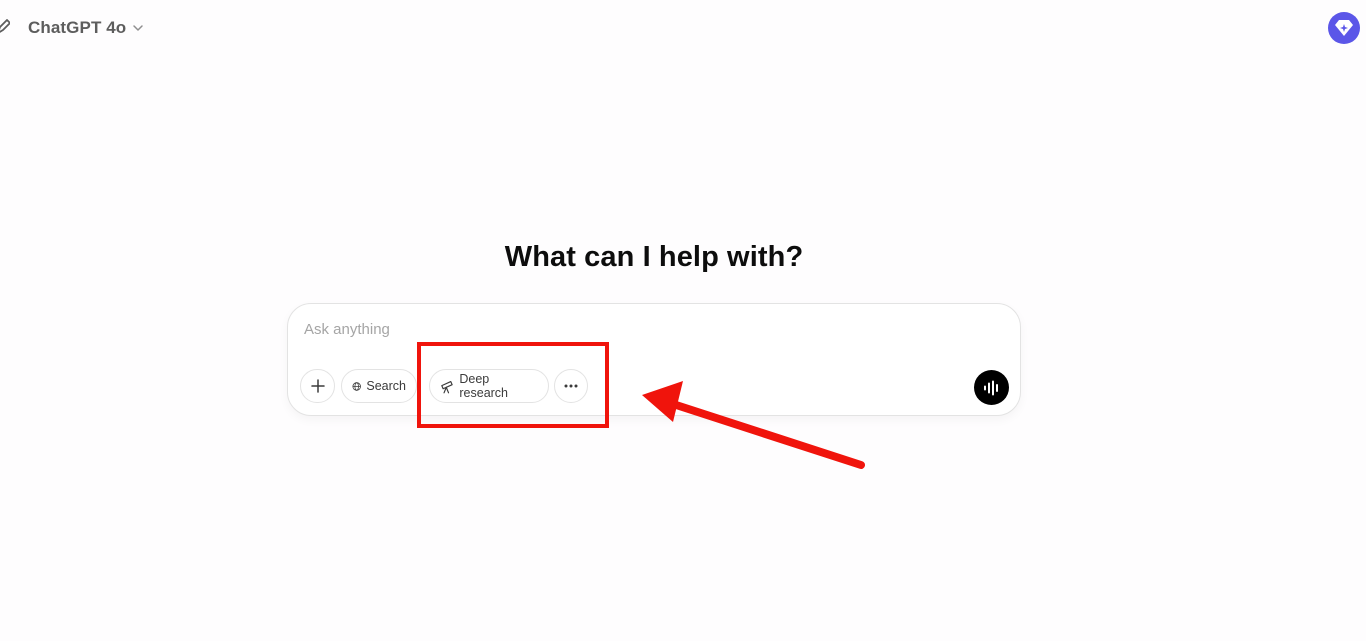 Image resolution: width=1366 pixels, height=641 pixels. Describe the element at coordinates (654, 359) in the screenshot. I see `composer: Search Deep research` at that location.